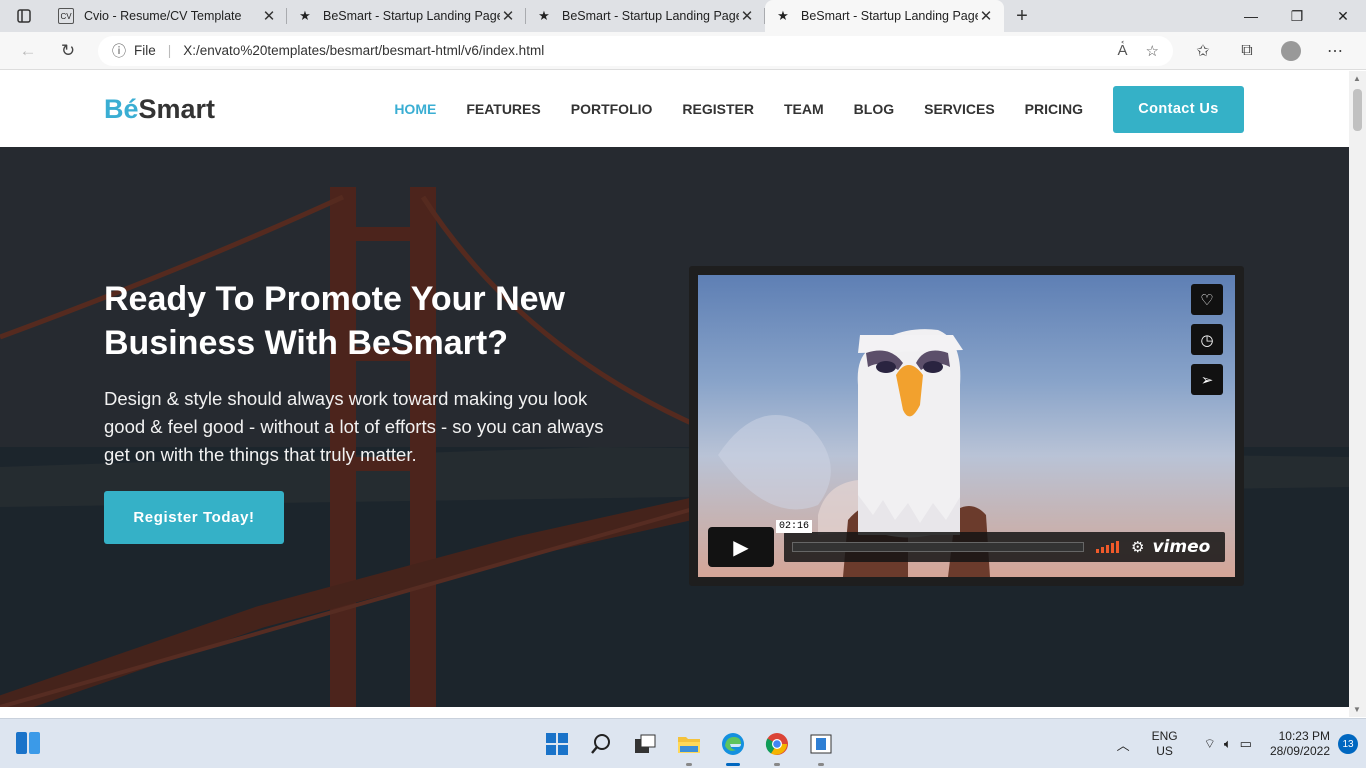 This screenshot has width=1366, height=769. I want to click on file-explorer-icon, so click(689, 746).